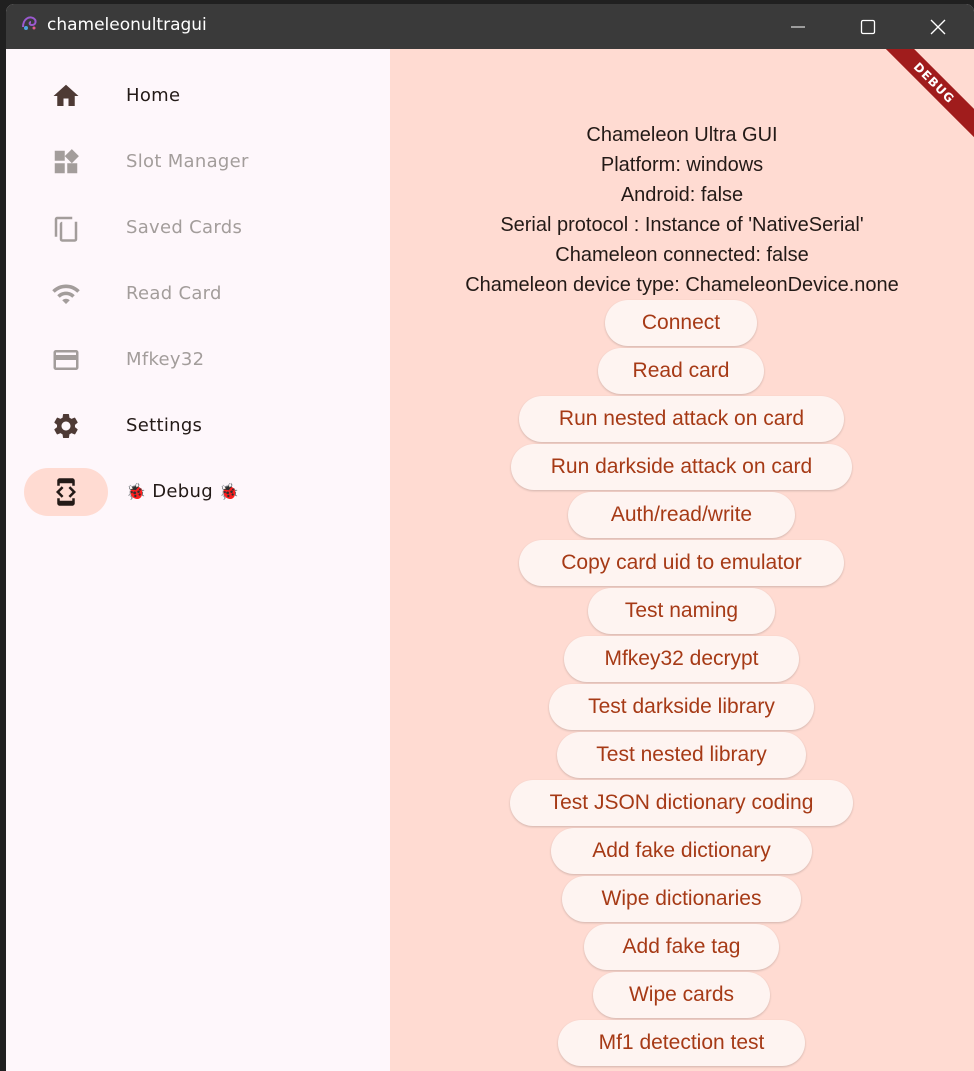 Image resolution: width=974 pixels, height=1071 pixels. What do you see at coordinates (681, 371) in the screenshot?
I see `read-card-button: Read card` at bounding box center [681, 371].